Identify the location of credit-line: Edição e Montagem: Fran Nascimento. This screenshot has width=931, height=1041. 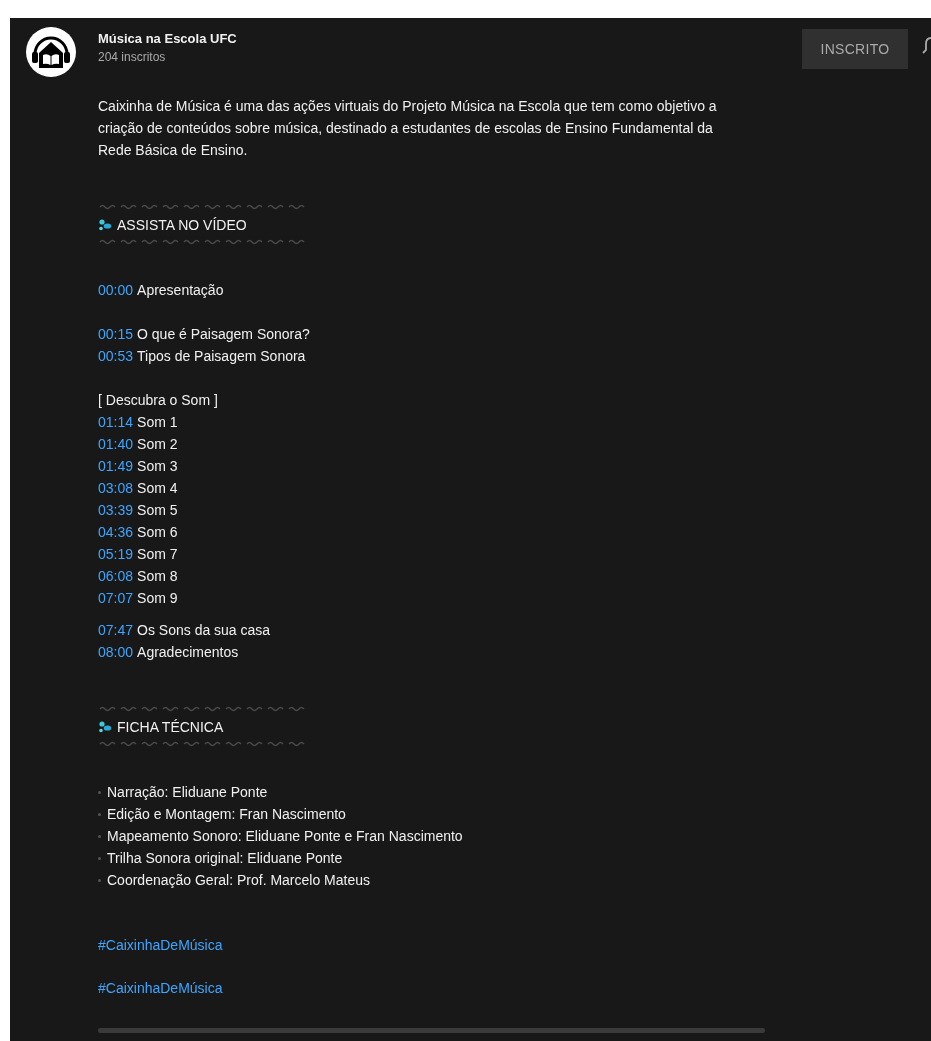
(226, 814).